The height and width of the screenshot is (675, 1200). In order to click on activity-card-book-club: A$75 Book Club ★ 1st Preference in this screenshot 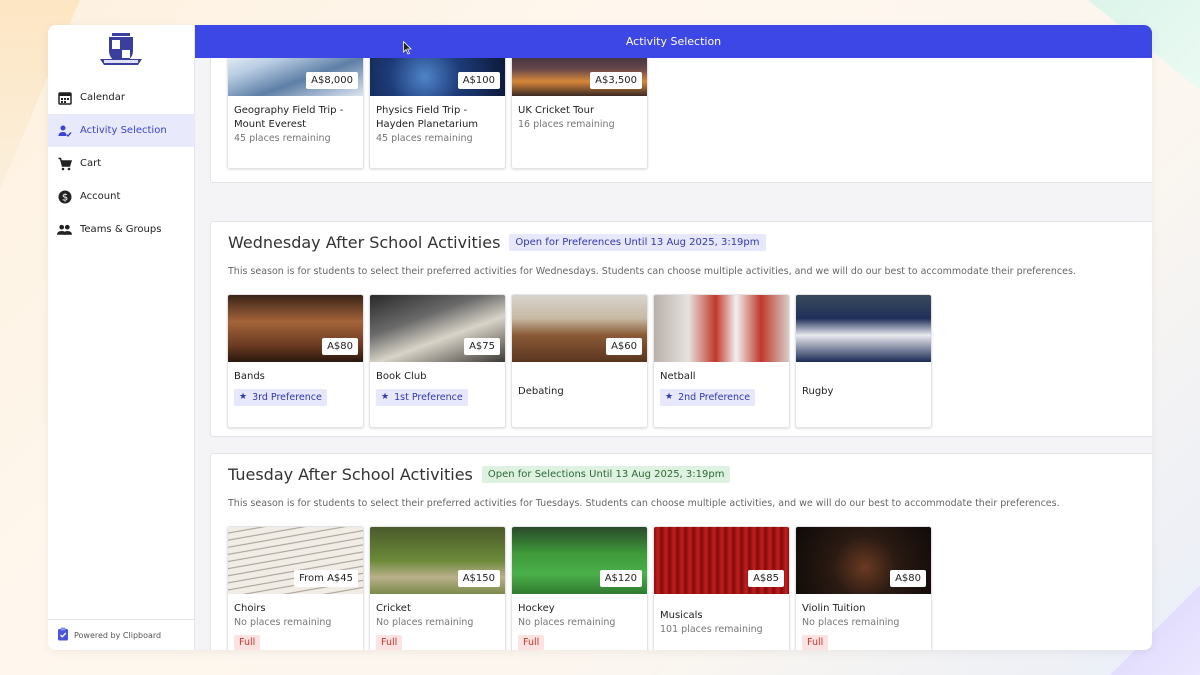, I will do `click(437, 361)`.